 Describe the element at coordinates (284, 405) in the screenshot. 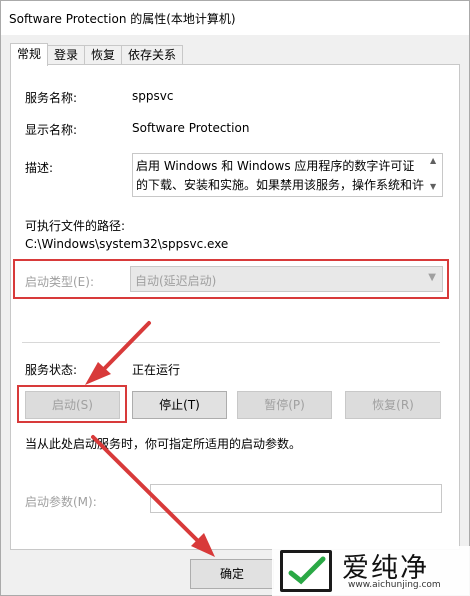

I see `pause-button: 暂停(P)` at that location.